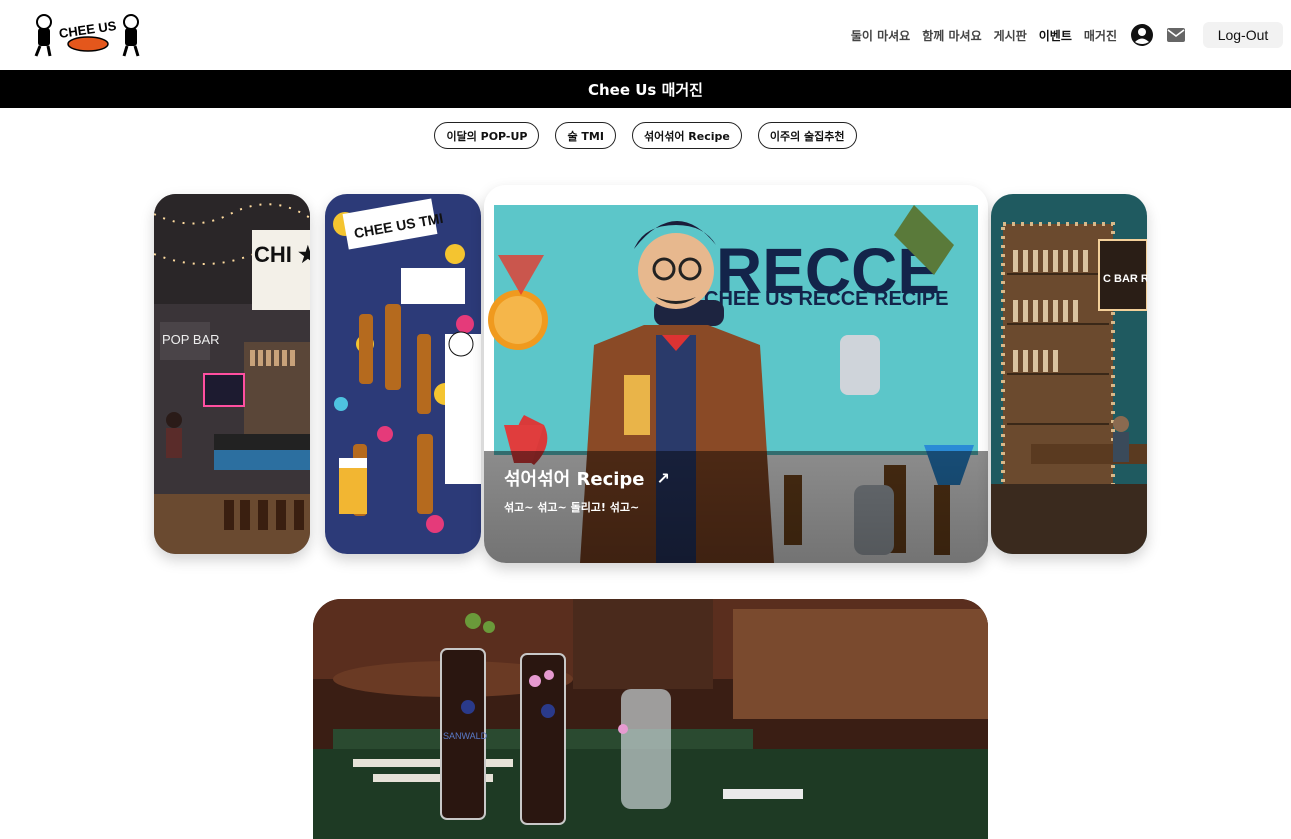 This screenshot has height=839, width=1291. What do you see at coordinates (487, 135) in the screenshot?
I see `chip-monthly-popup: 이달의 POP-UP` at bounding box center [487, 135].